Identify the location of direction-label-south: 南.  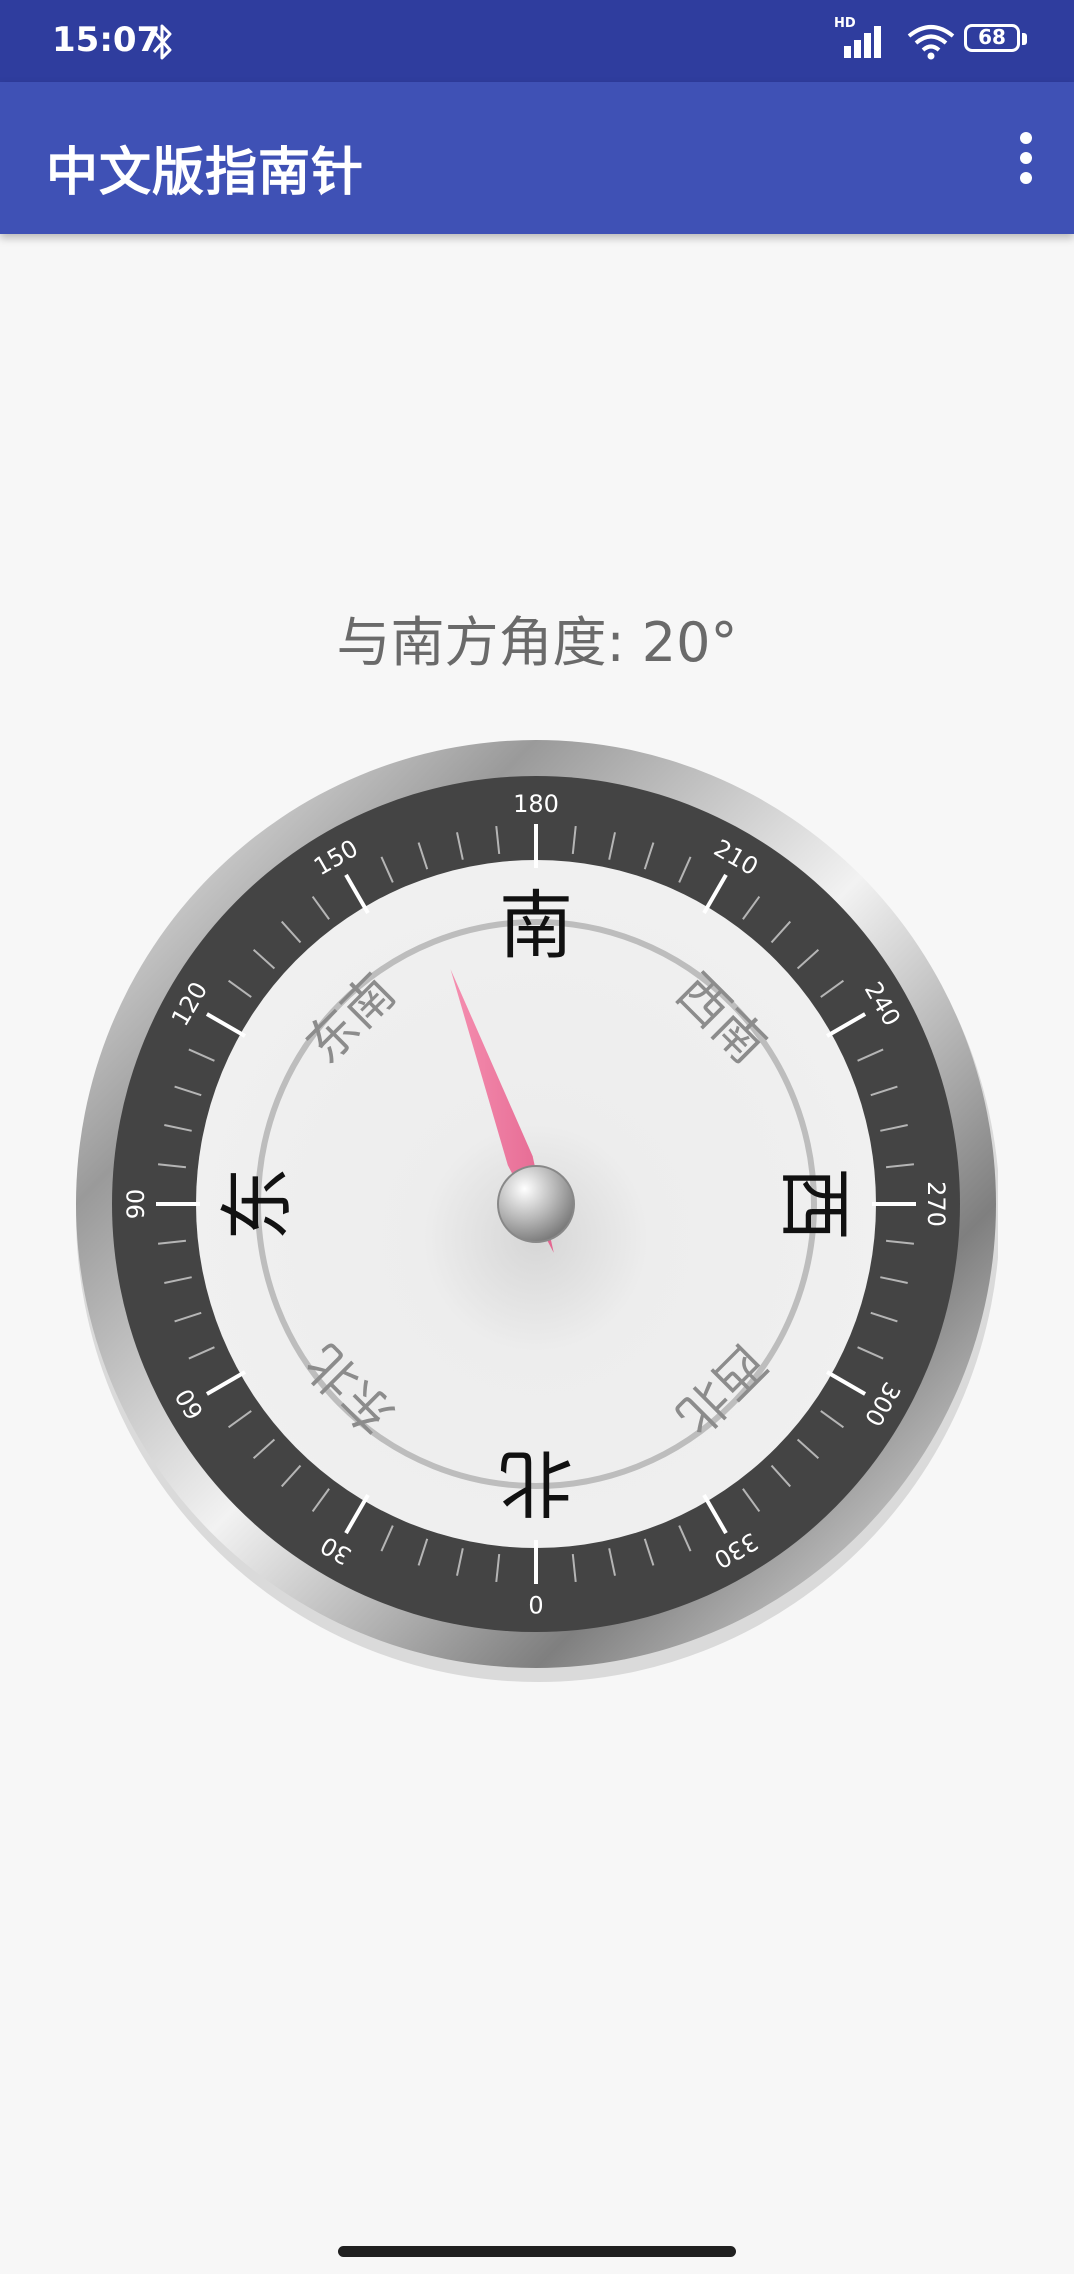
(536, 926).